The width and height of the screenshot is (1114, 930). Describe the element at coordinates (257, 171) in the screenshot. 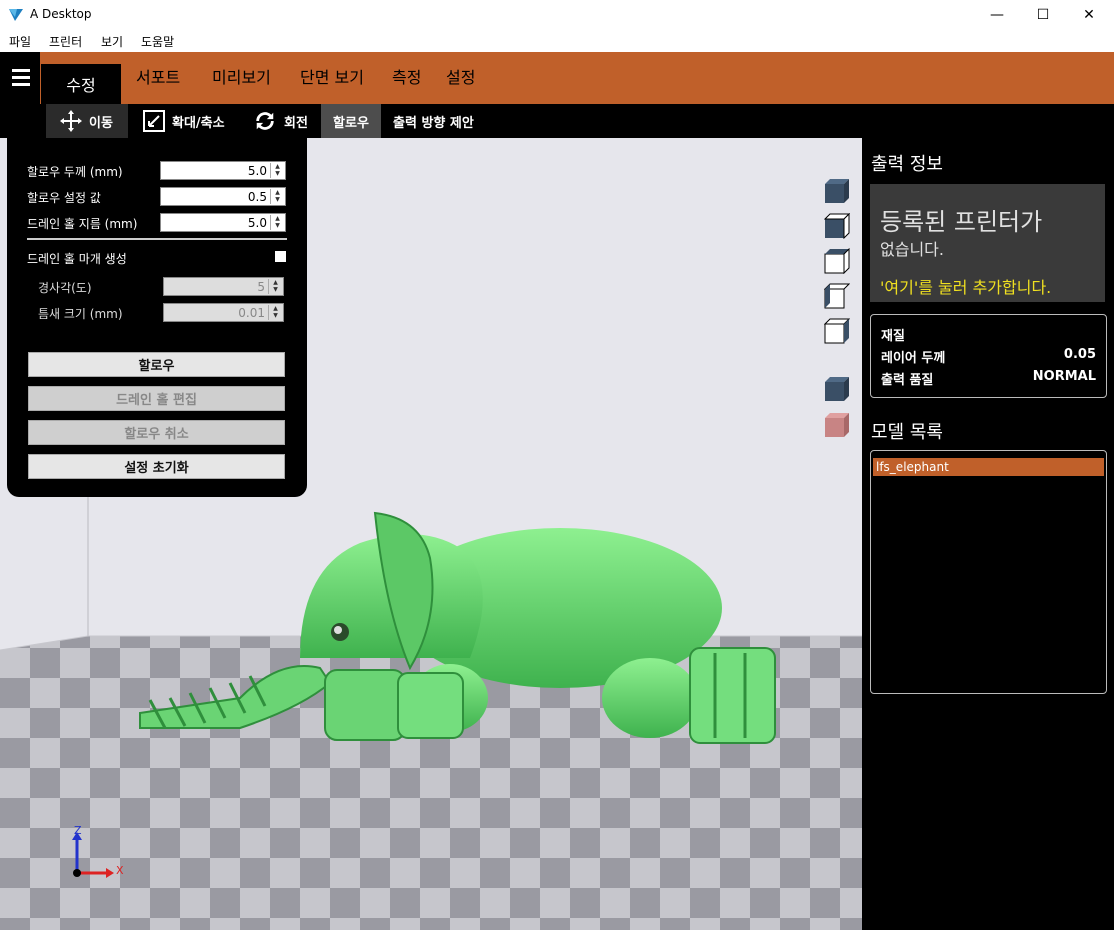

I see `thickness-value: 5.0` at that location.